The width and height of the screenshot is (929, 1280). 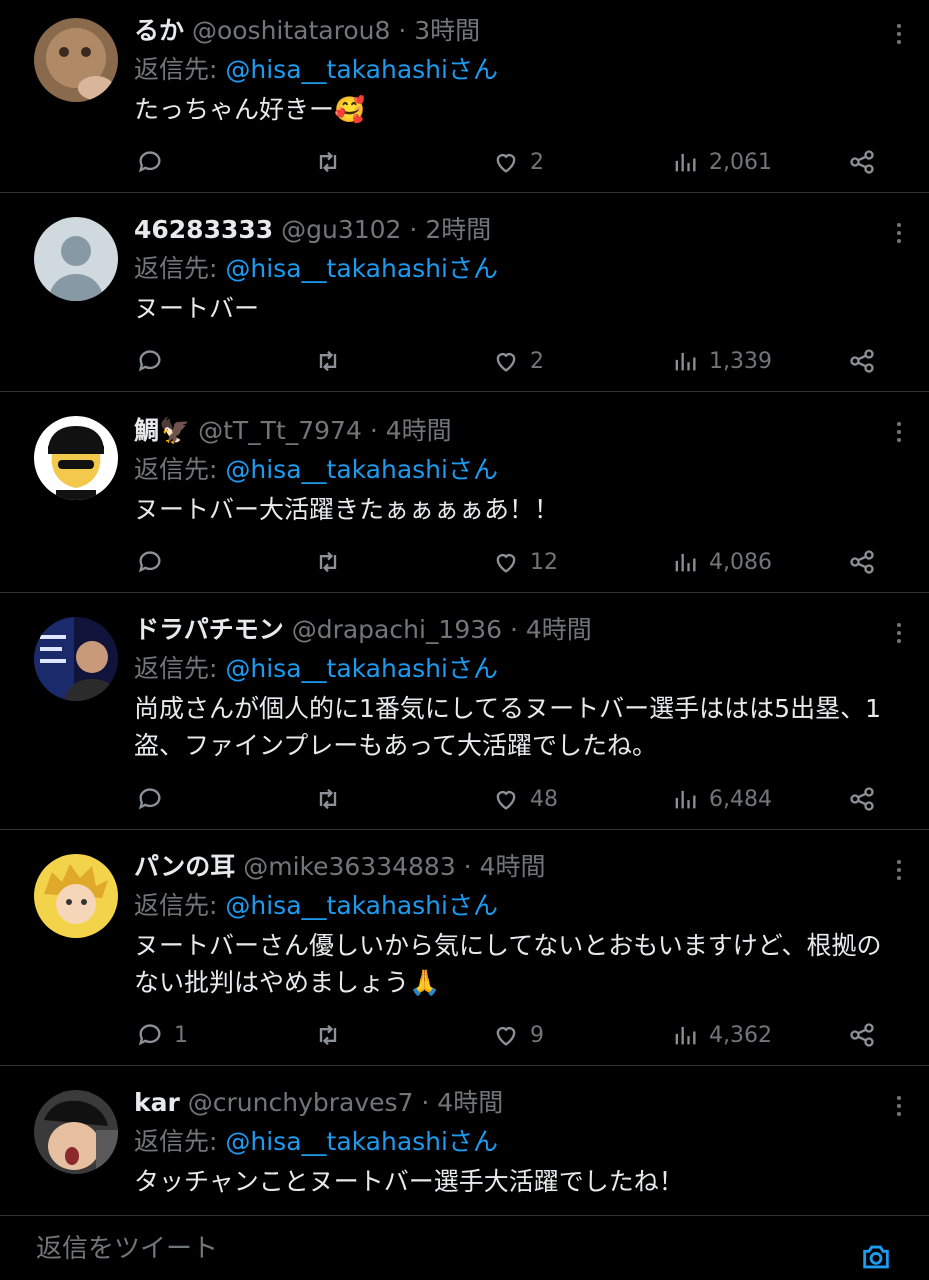 I want to click on handle: @drapachi_1936, so click(x=397, y=629).